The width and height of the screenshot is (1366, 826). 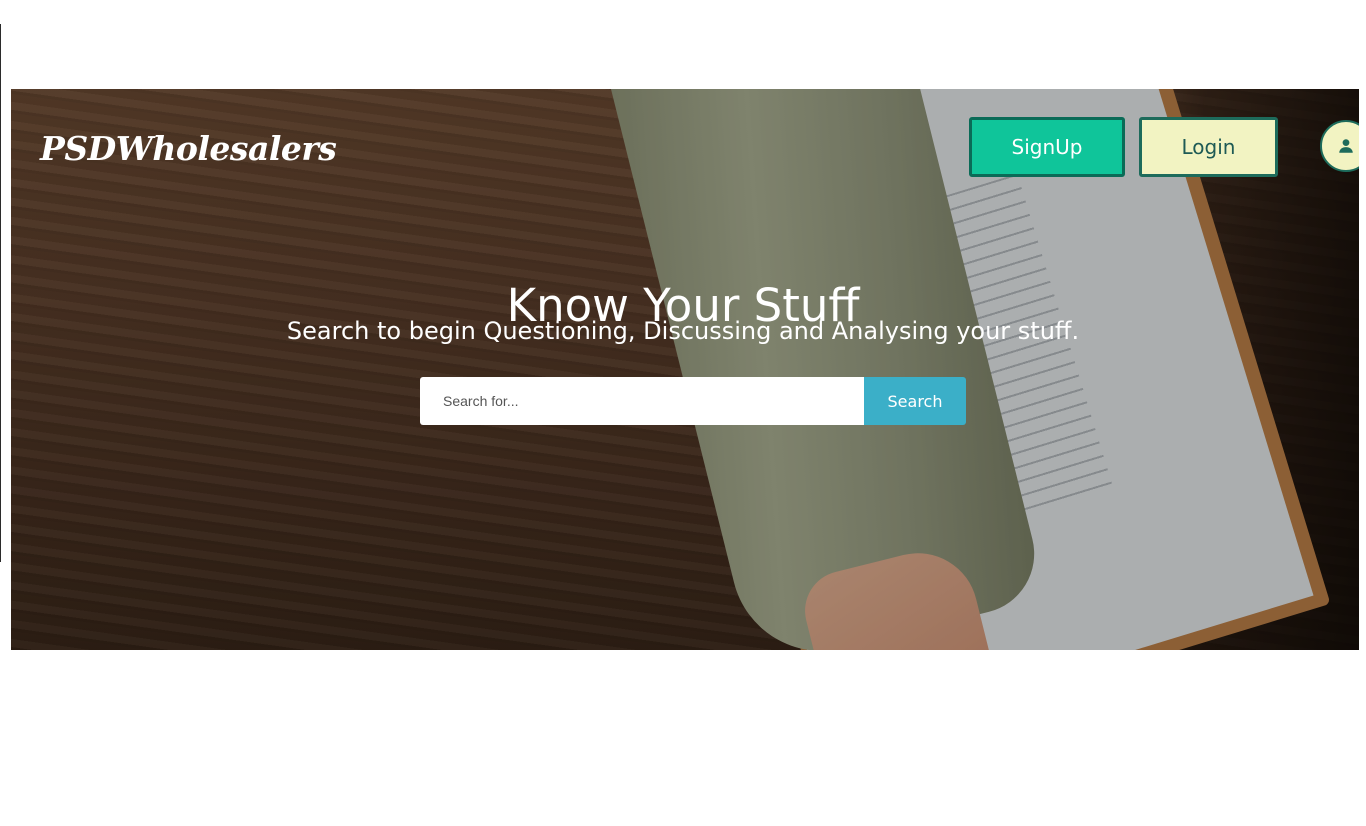 I want to click on signup-button: SignUp, so click(x=1047, y=147).